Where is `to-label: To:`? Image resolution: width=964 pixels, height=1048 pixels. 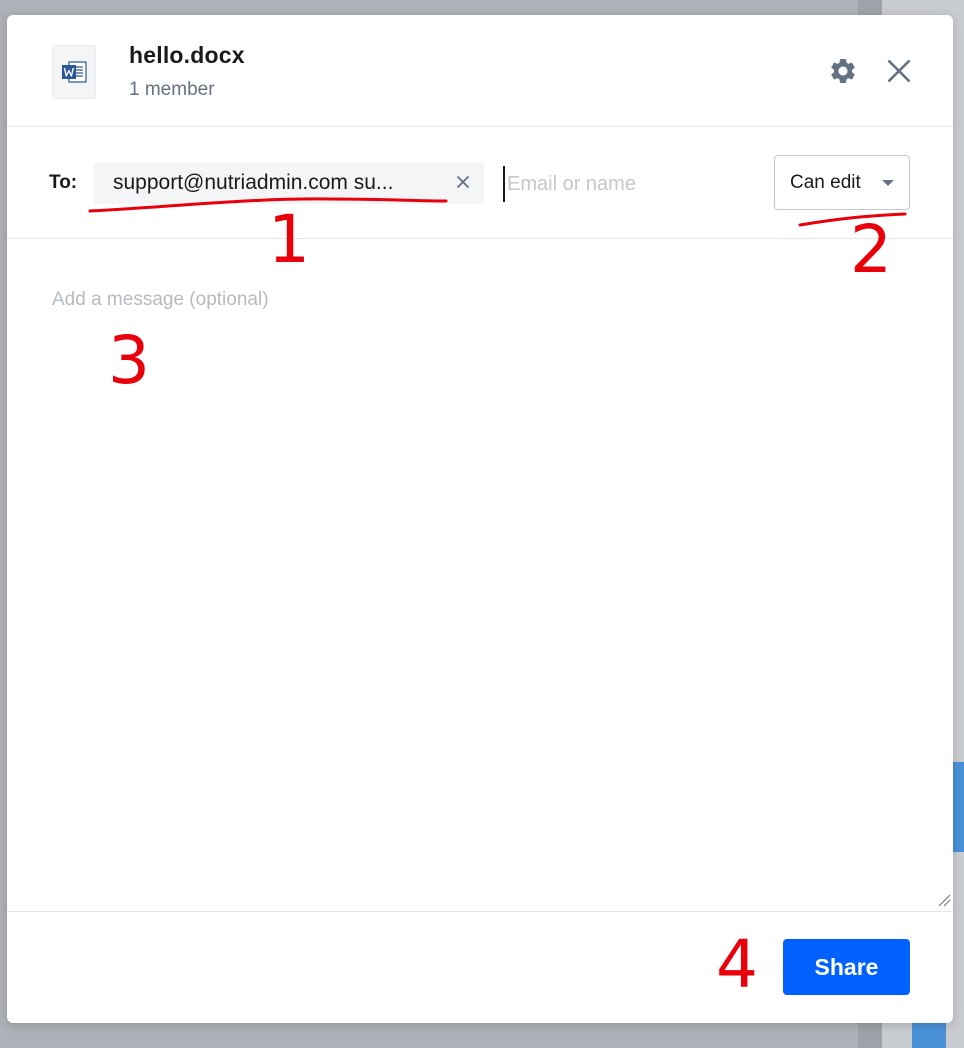
to-label: To: is located at coordinates (63, 182).